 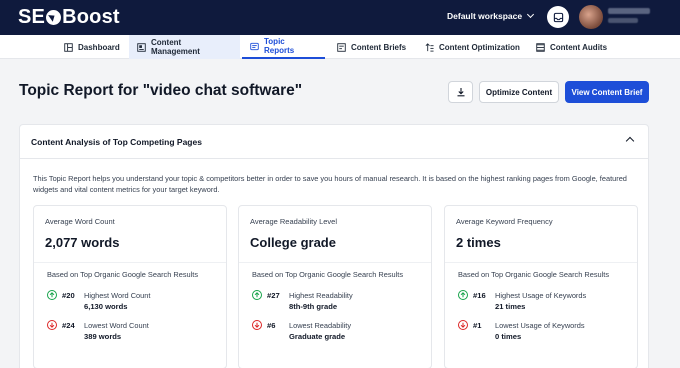 What do you see at coordinates (80, 221) in the screenshot?
I see `card-label: Average Word Count` at bounding box center [80, 221].